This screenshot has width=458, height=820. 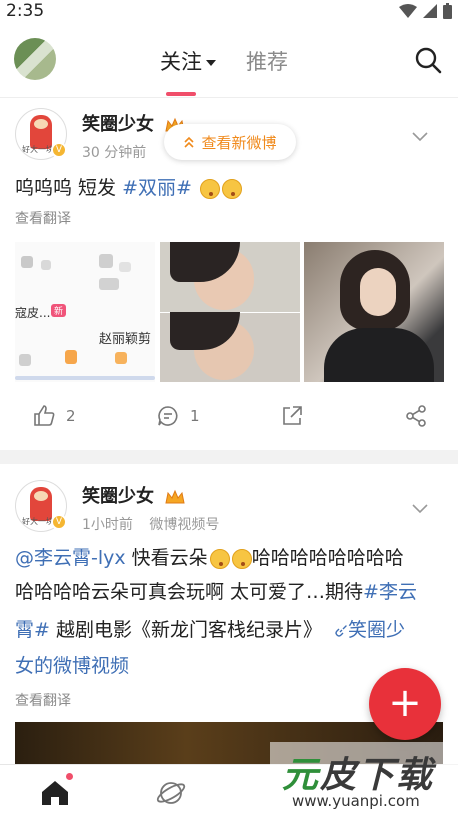 What do you see at coordinates (292, 416) in the screenshot?
I see `share-icon` at bounding box center [292, 416].